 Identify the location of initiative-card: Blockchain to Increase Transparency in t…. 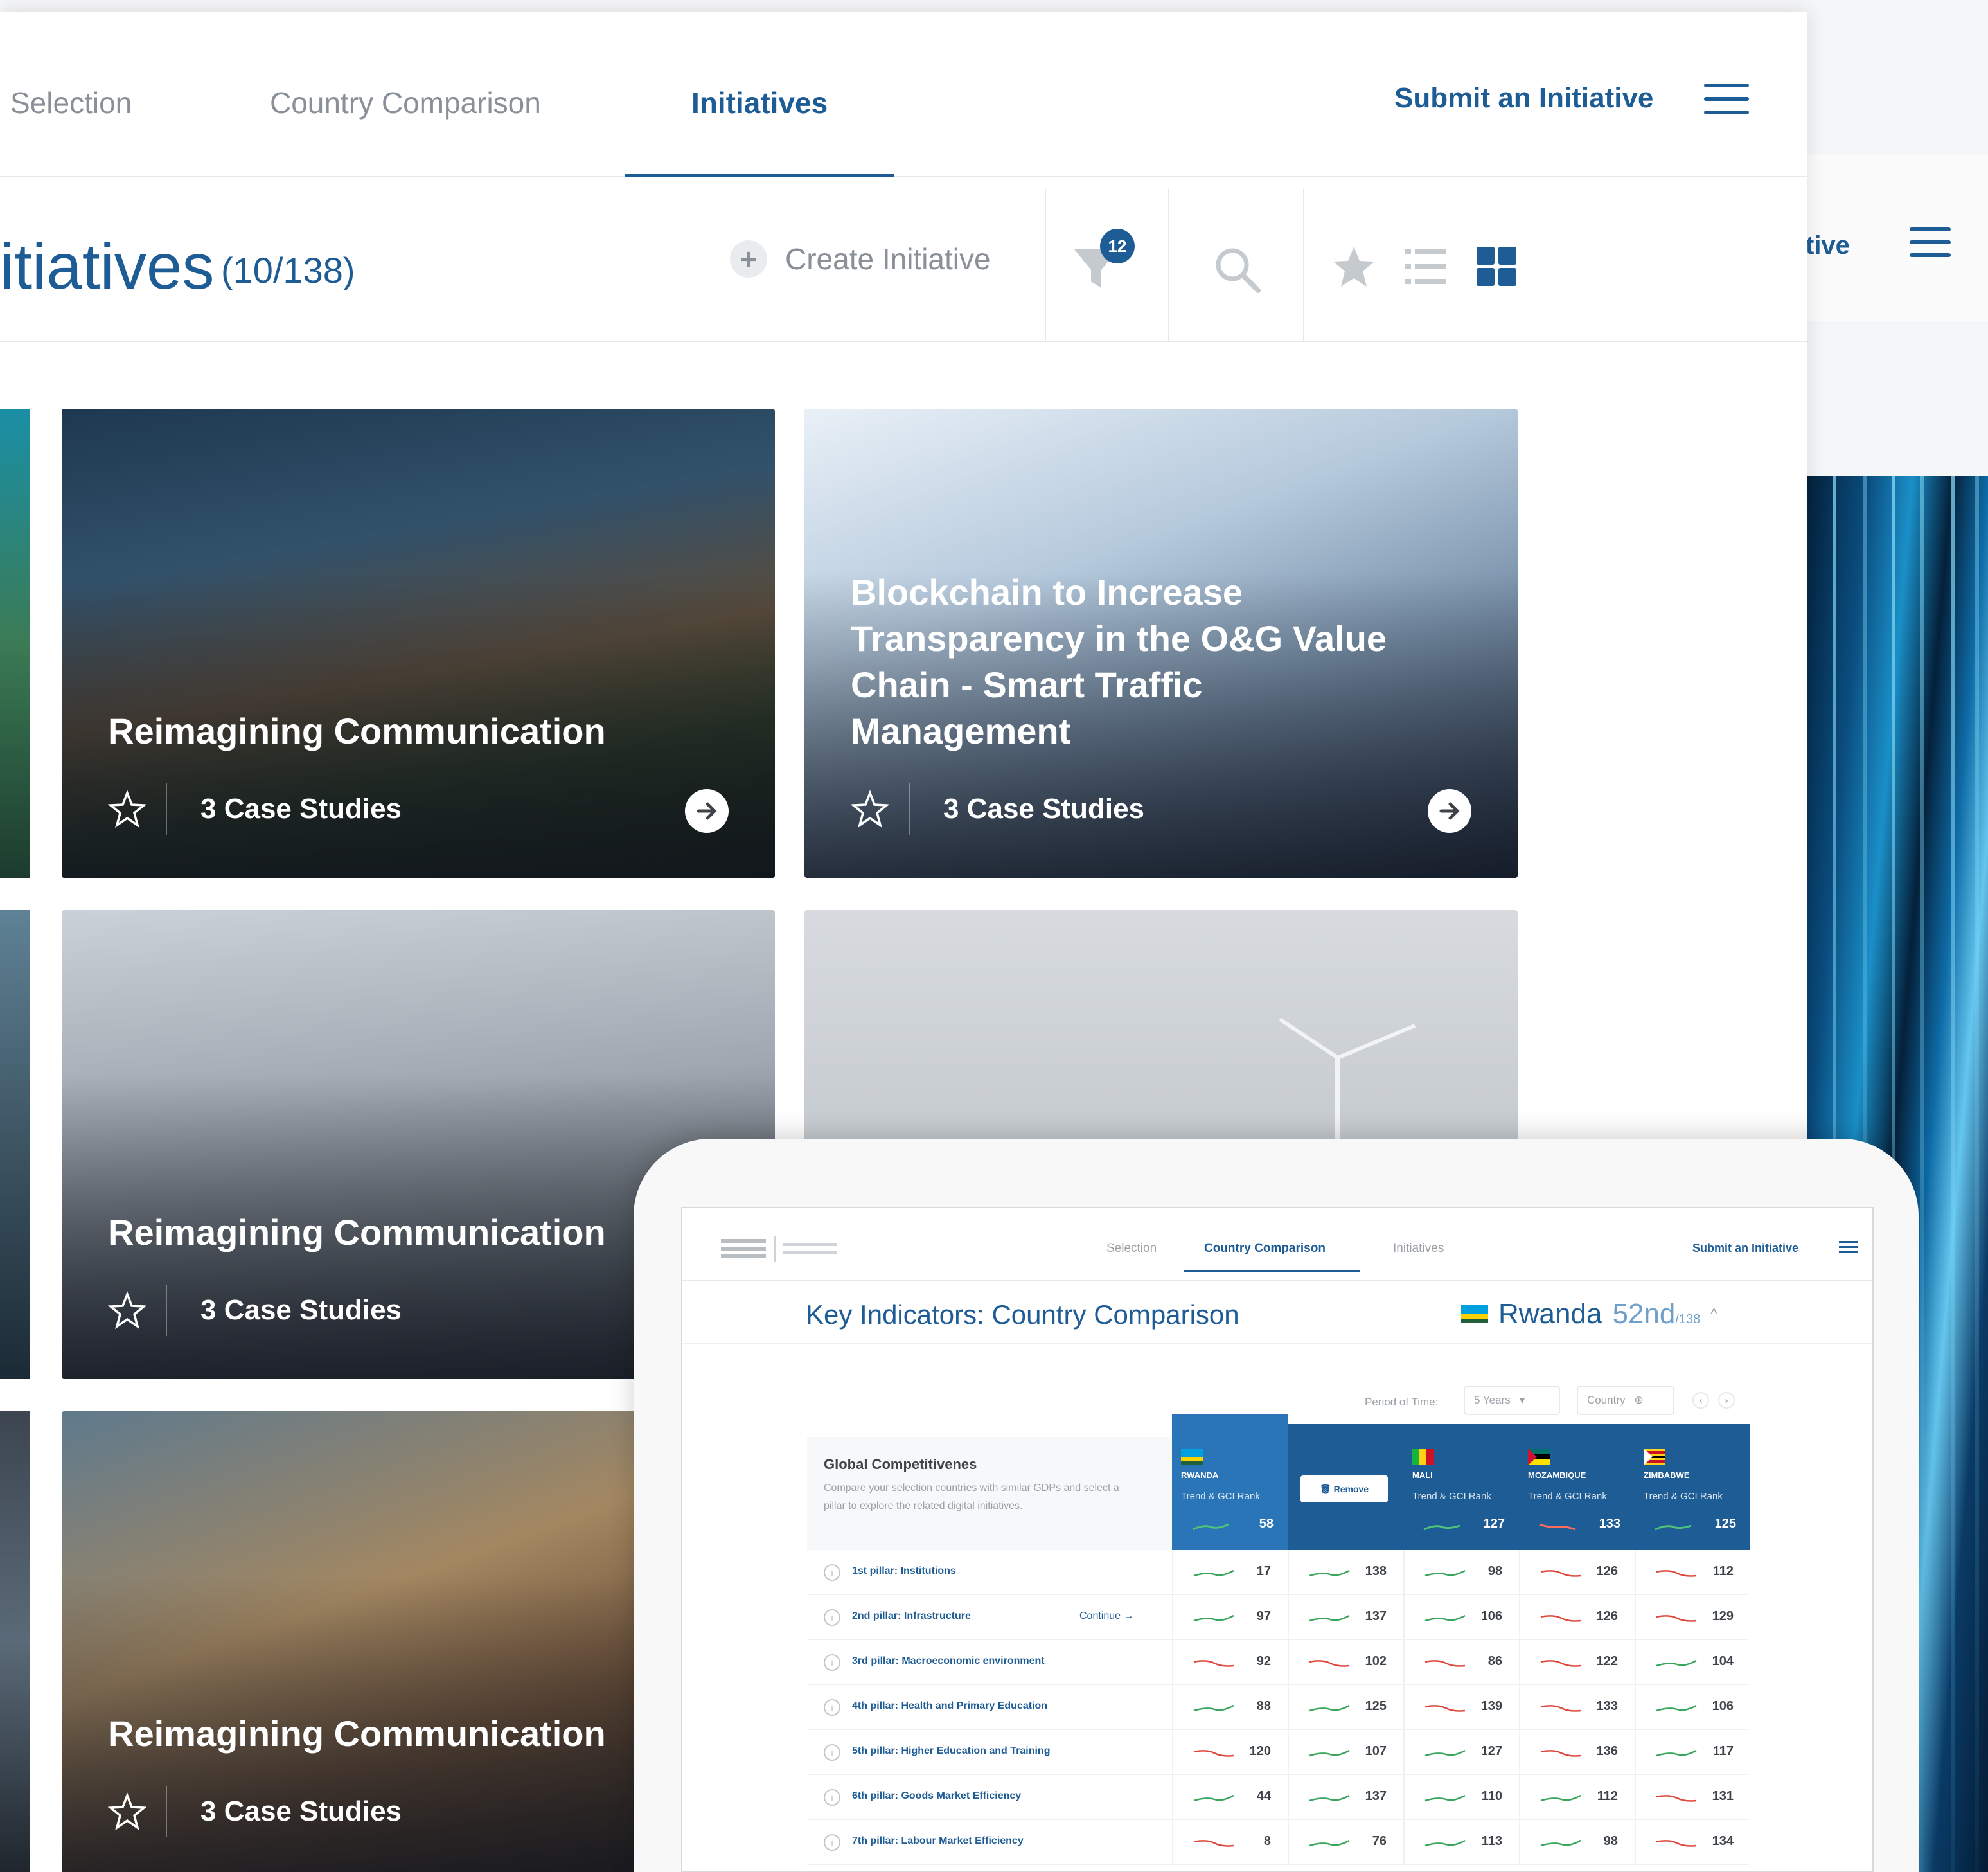
(1161, 643).